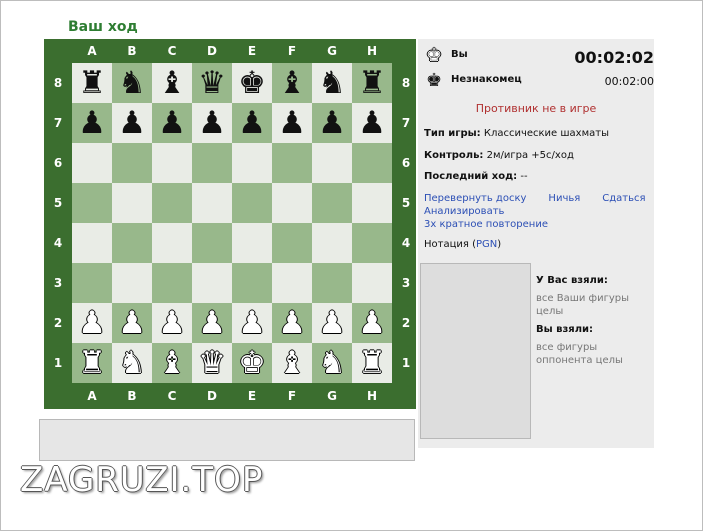 Image resolution: width=703 pixels, height=531 pixels. Describe the element at coordinates (332, 203) in the screenshot. I see `square-g5` at that location.